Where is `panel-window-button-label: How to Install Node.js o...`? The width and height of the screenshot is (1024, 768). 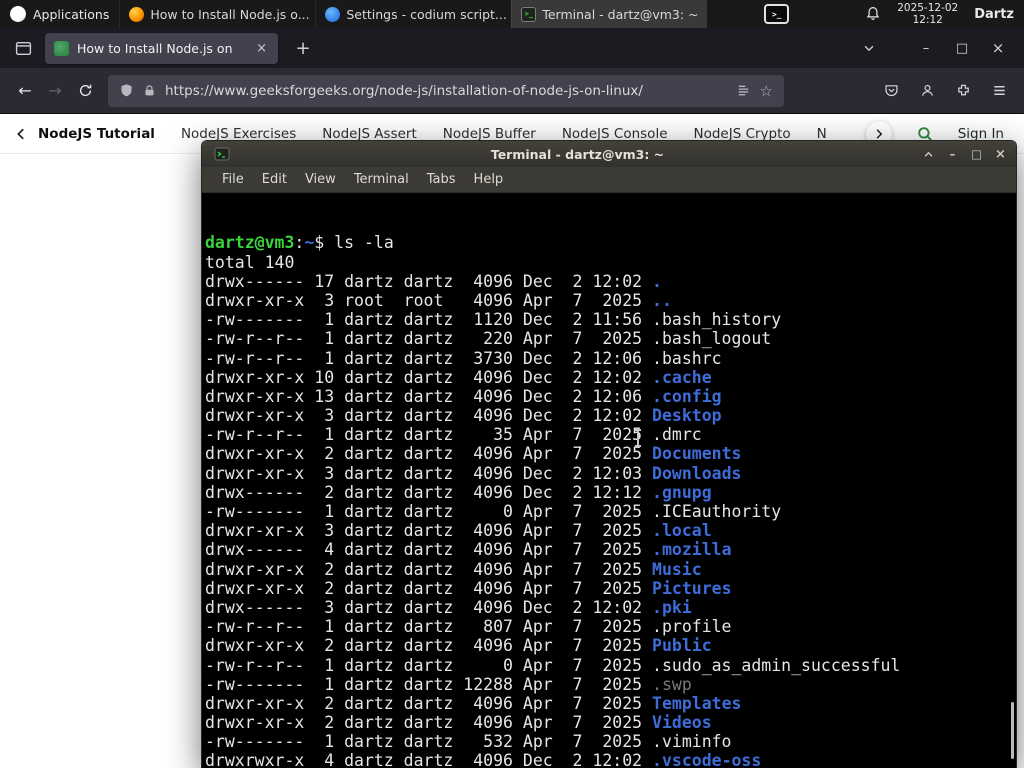 panel-window-button-label: How to Install Node.js o... is located at coordinates (230, 14).